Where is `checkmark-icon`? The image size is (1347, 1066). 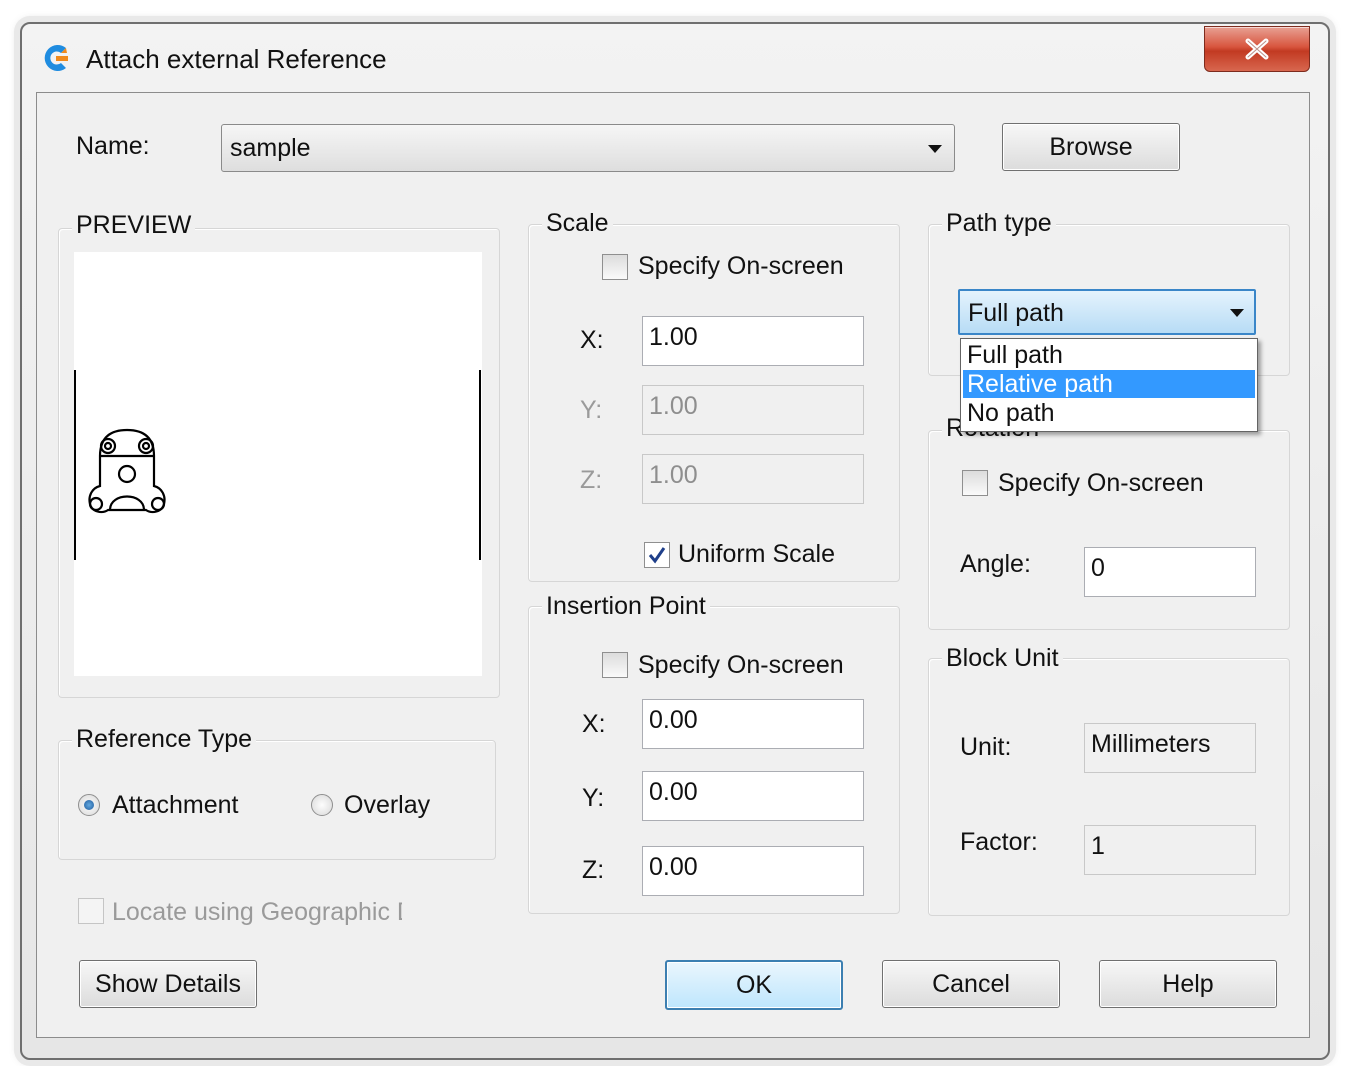 checkmark-icon is located at coordinates (657, 555).